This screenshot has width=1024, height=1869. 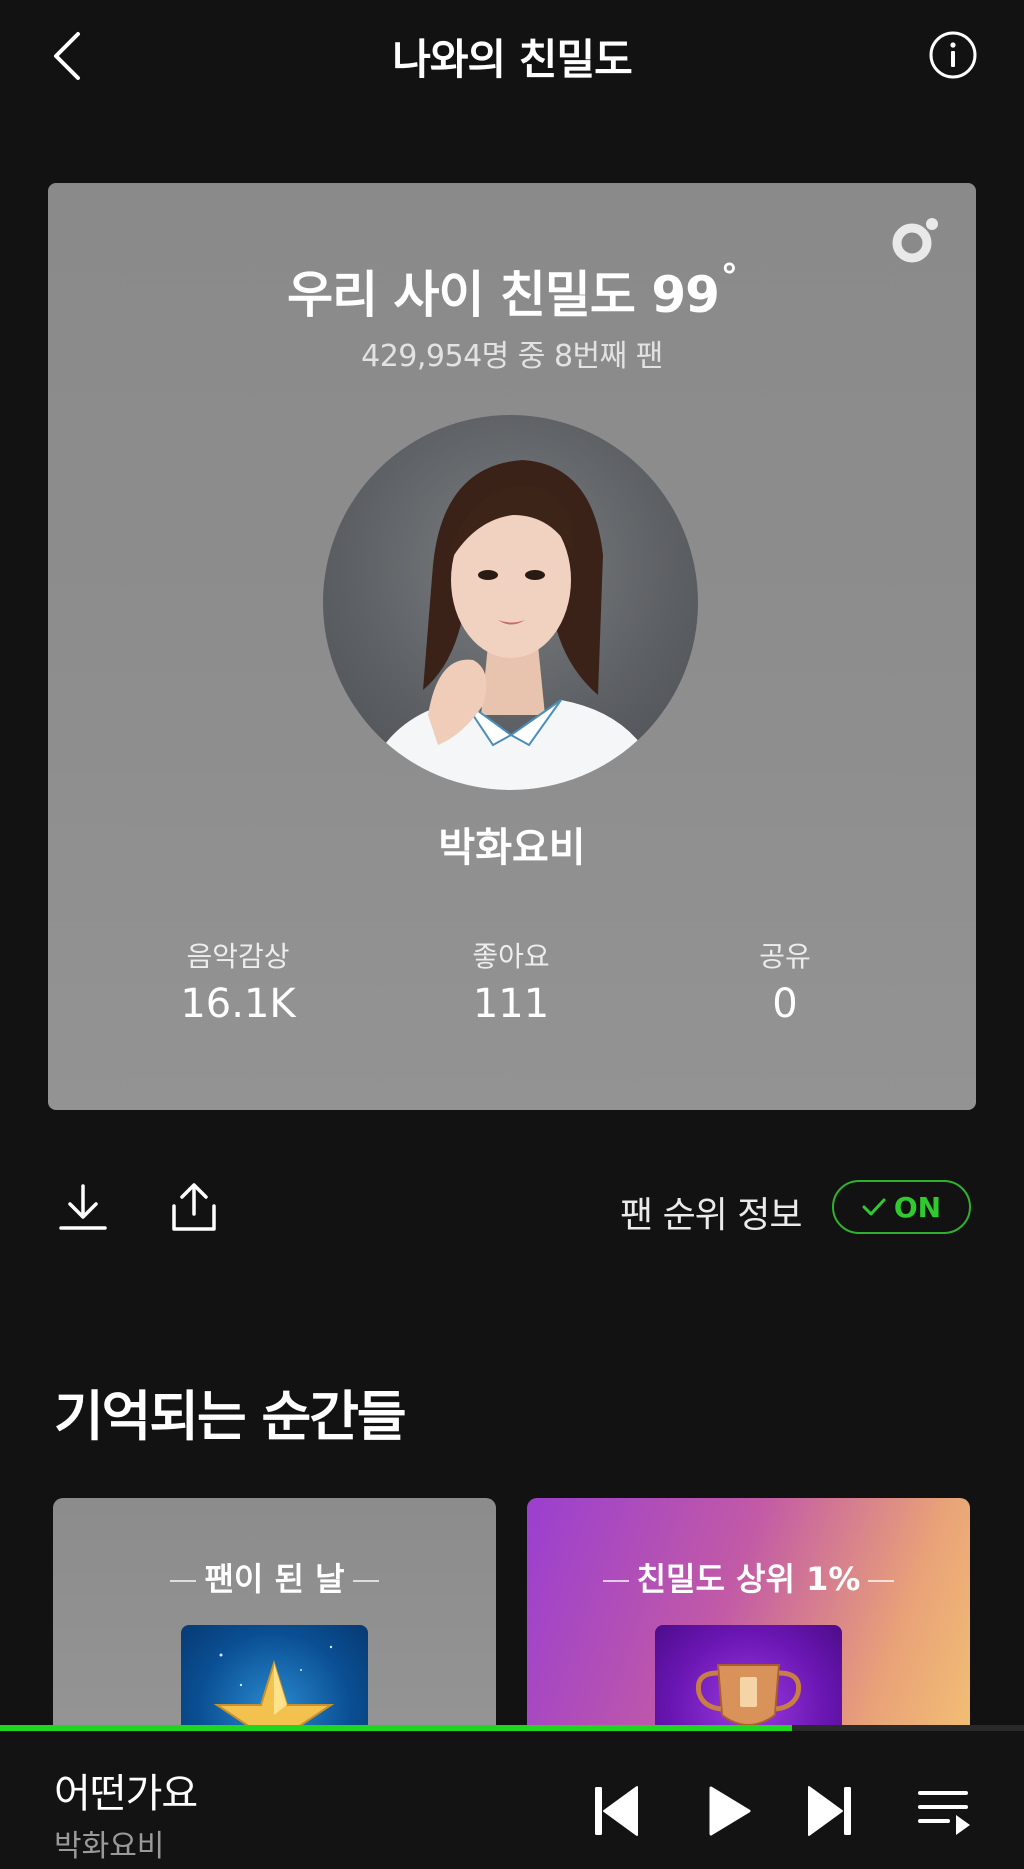 I want to click on now-playing-artist: 박화요비, so click(x=109, y=1843).